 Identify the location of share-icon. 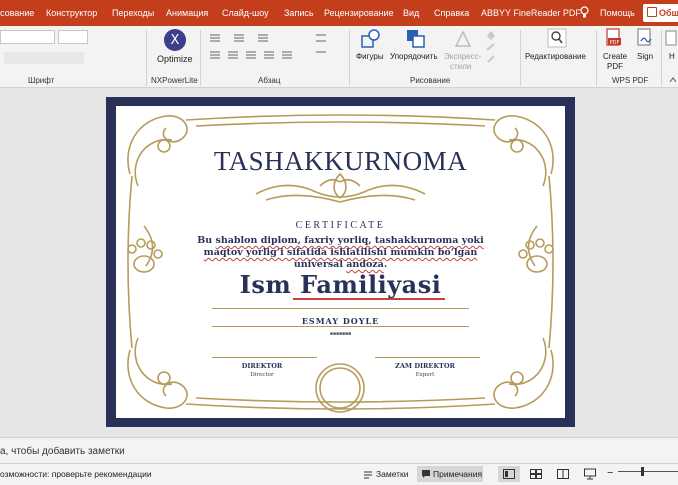
(652, 12).